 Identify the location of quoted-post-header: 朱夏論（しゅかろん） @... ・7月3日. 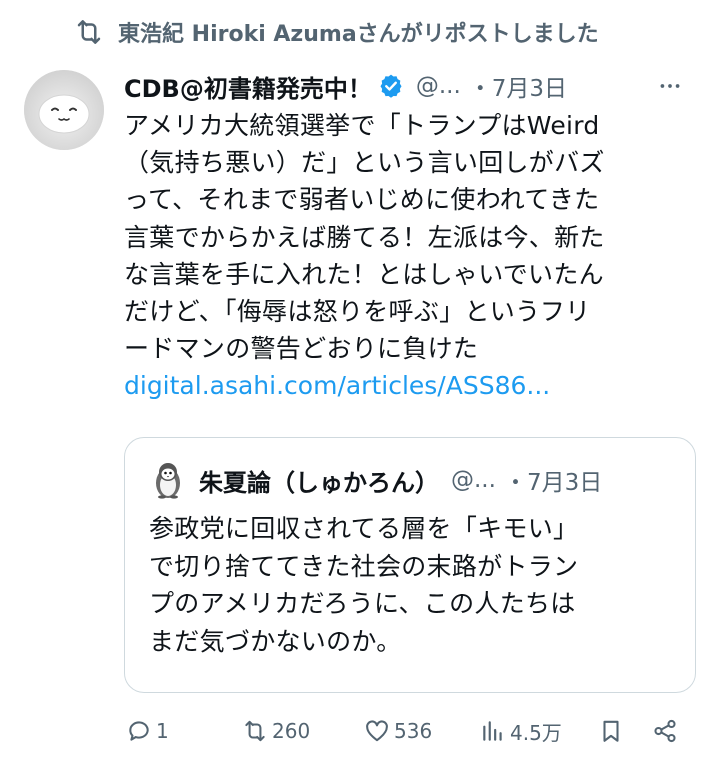
(376, 480).